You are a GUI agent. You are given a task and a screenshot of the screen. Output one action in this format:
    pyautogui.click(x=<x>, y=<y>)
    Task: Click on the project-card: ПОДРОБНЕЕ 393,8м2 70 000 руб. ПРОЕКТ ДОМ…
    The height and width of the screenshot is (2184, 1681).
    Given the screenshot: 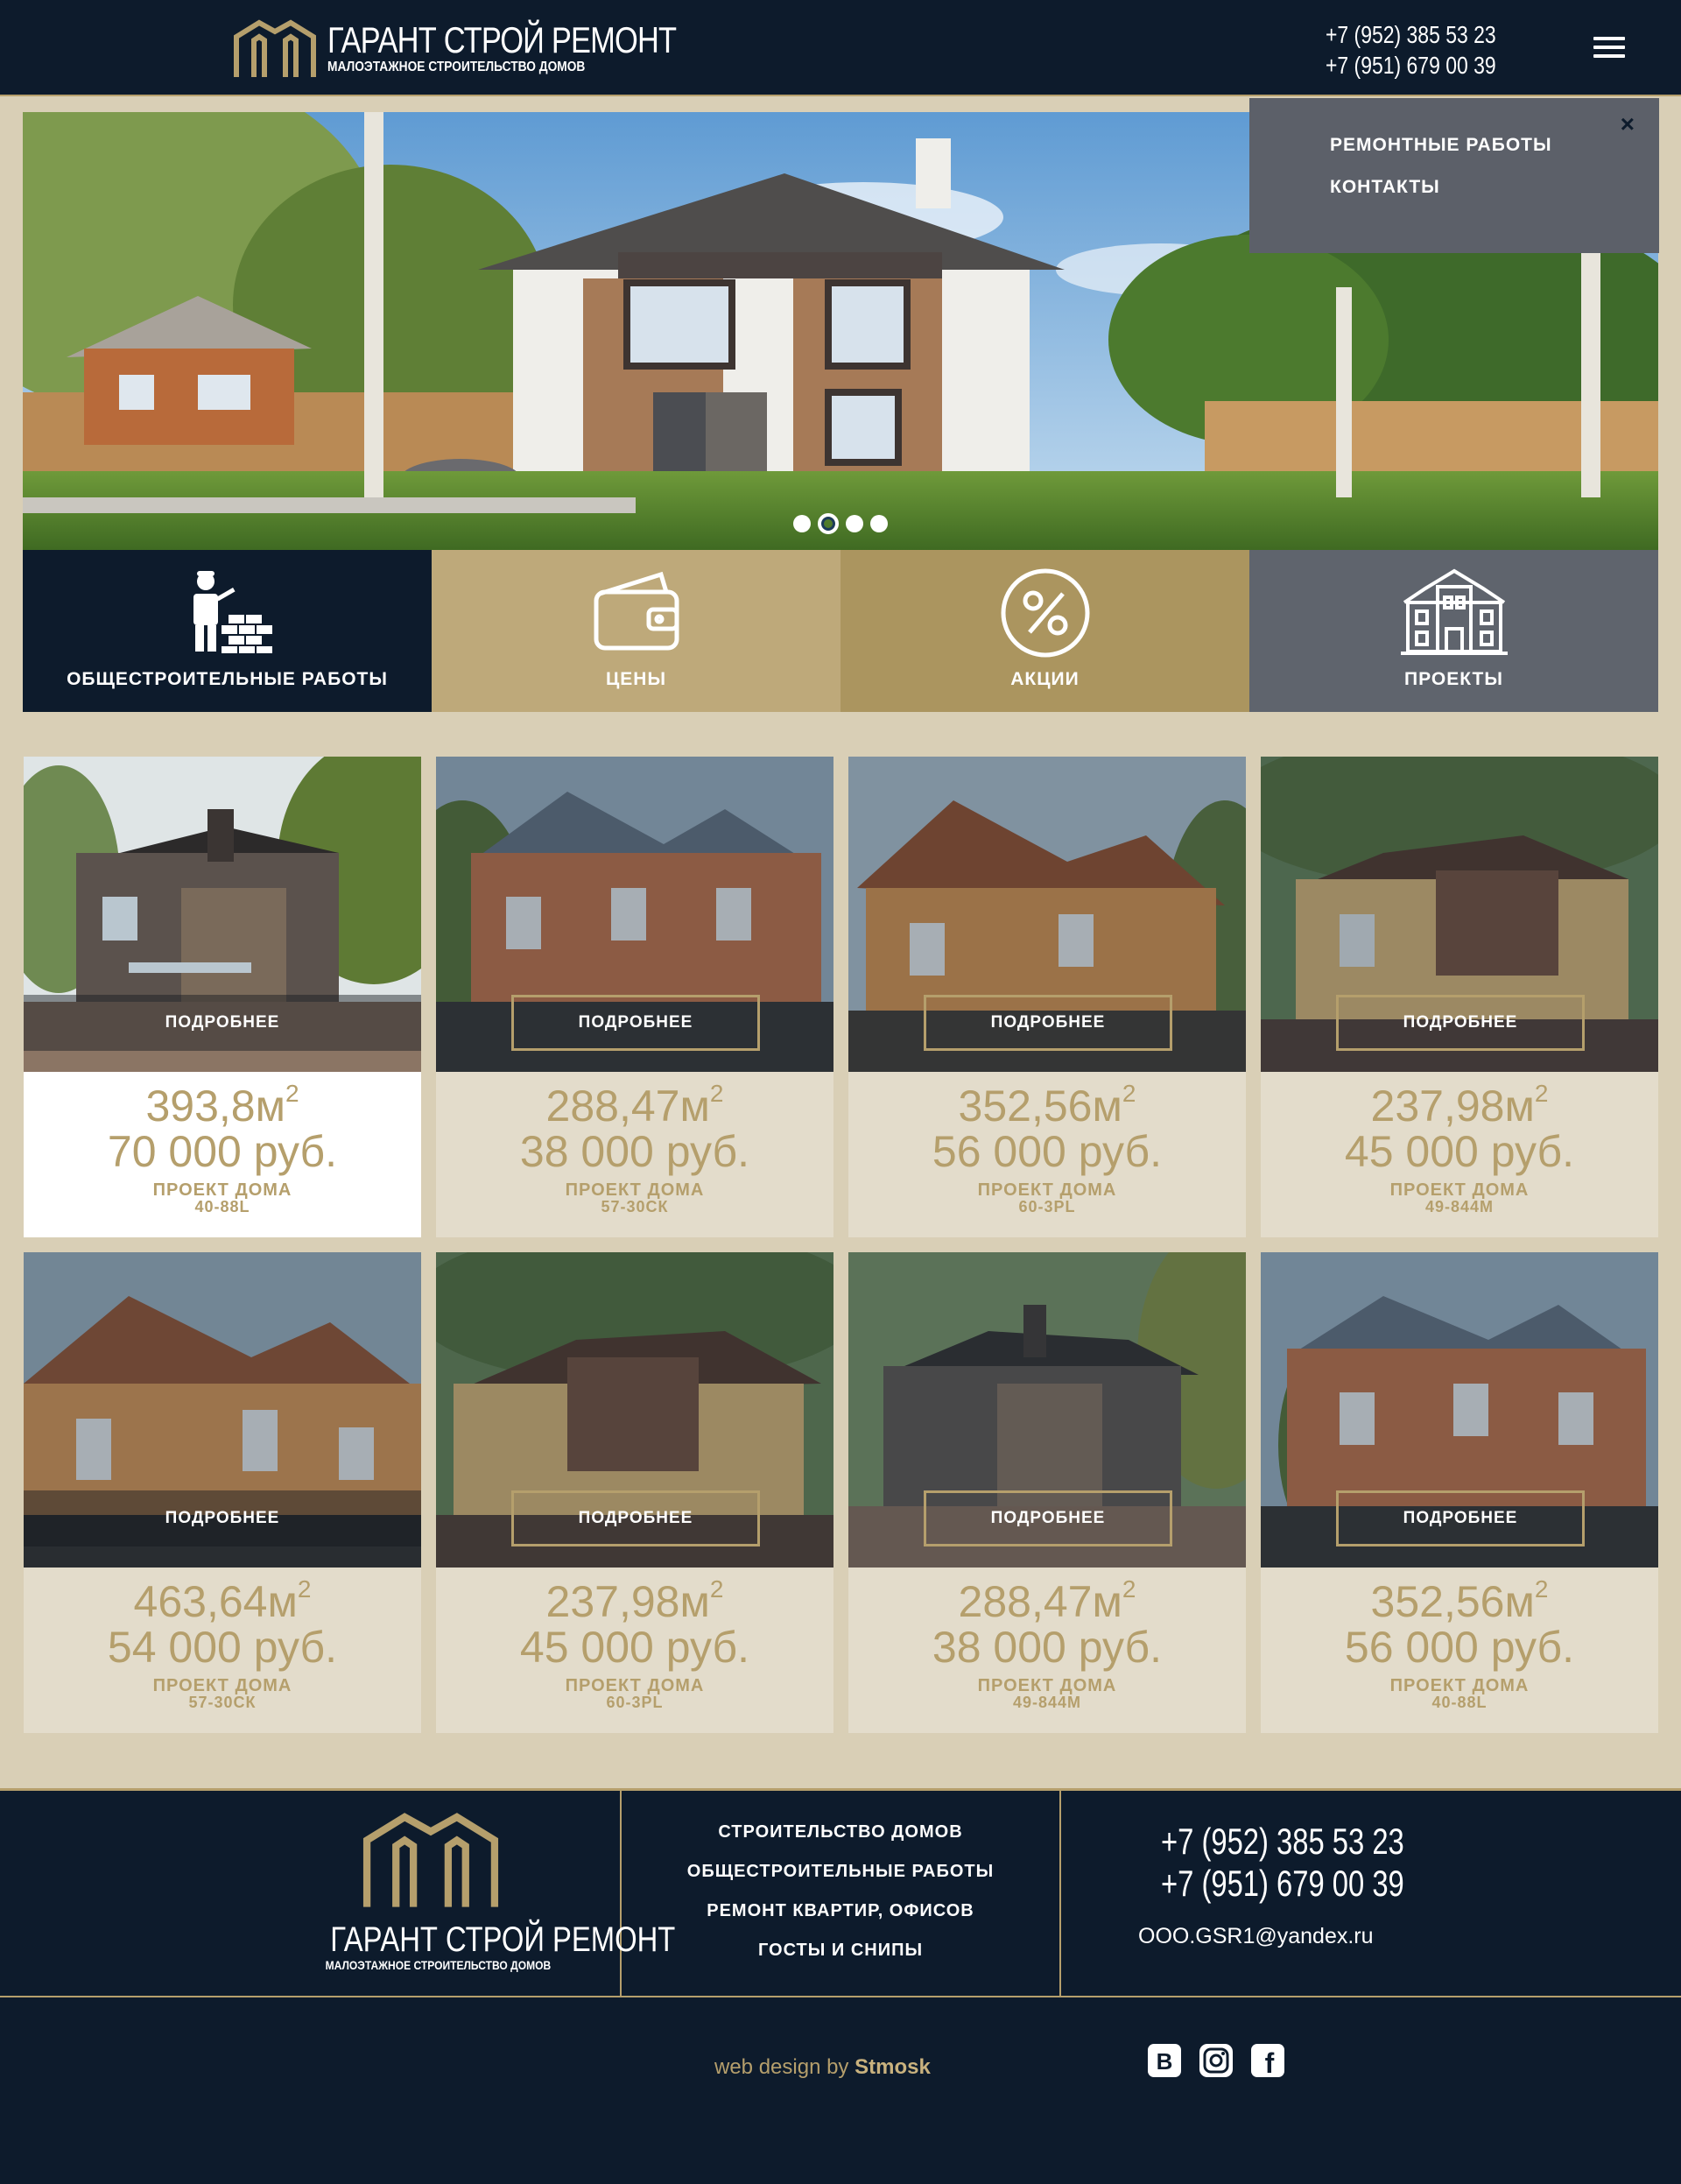 What is the action you would take?
    pyautogui.click(x=222, y=997)
    